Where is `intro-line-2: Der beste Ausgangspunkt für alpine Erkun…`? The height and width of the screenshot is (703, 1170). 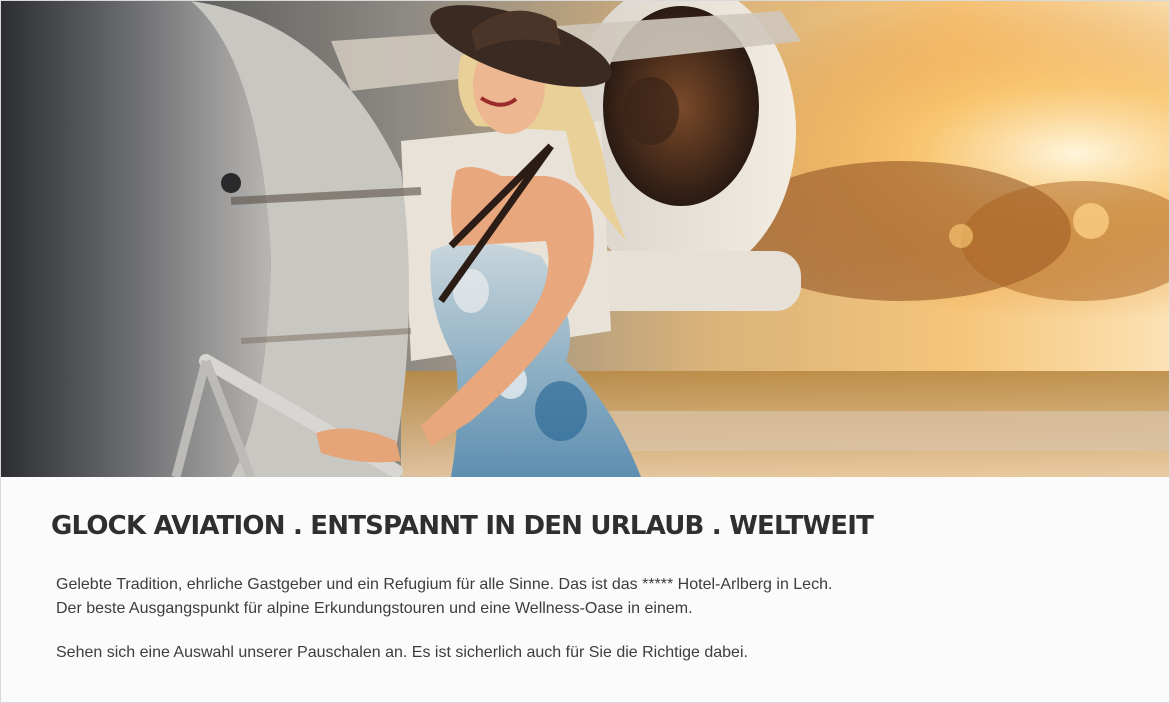
intro-line-2: Der beste Ausgangspunkt für alpine Erkun… is located at coordinates (374, 608).